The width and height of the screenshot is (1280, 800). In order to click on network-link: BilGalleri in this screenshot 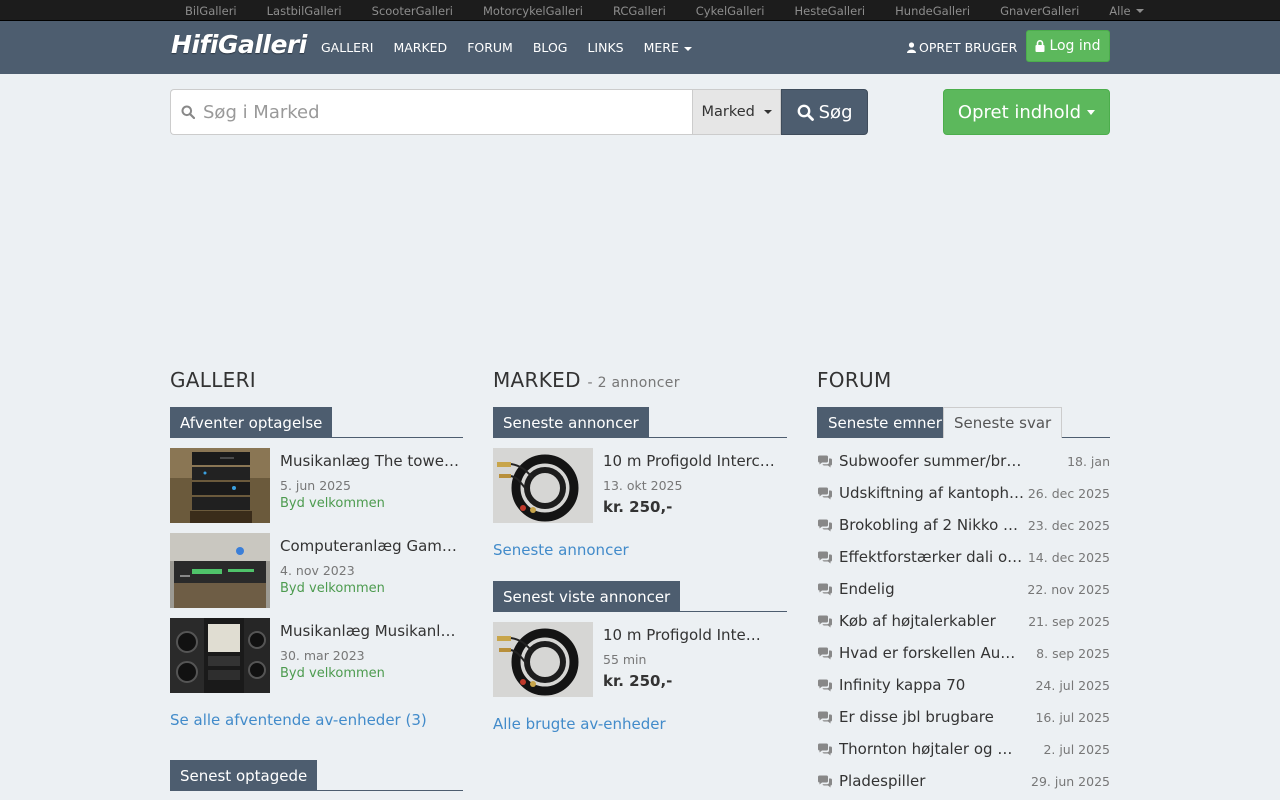, I will do `click(211, 11)`.